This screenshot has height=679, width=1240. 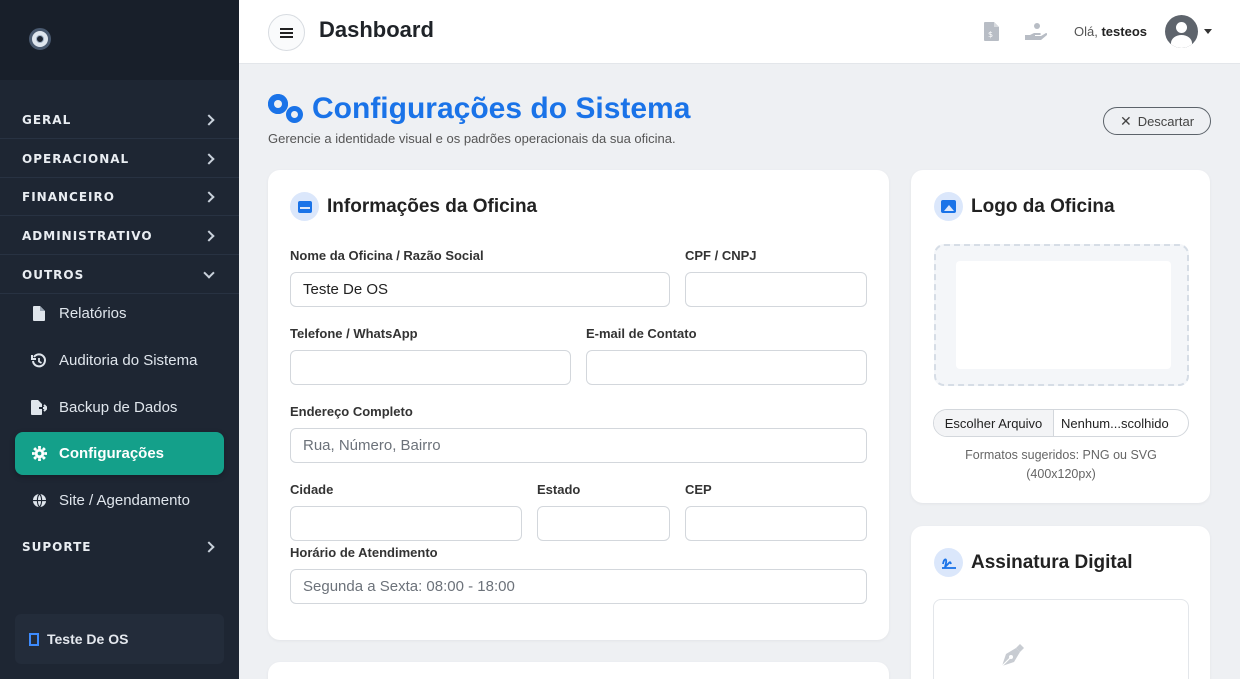 What do you see at coordinates (698, 489) in the screenshot?
I see `field-label: CEP` at bounding box center [698, 489].